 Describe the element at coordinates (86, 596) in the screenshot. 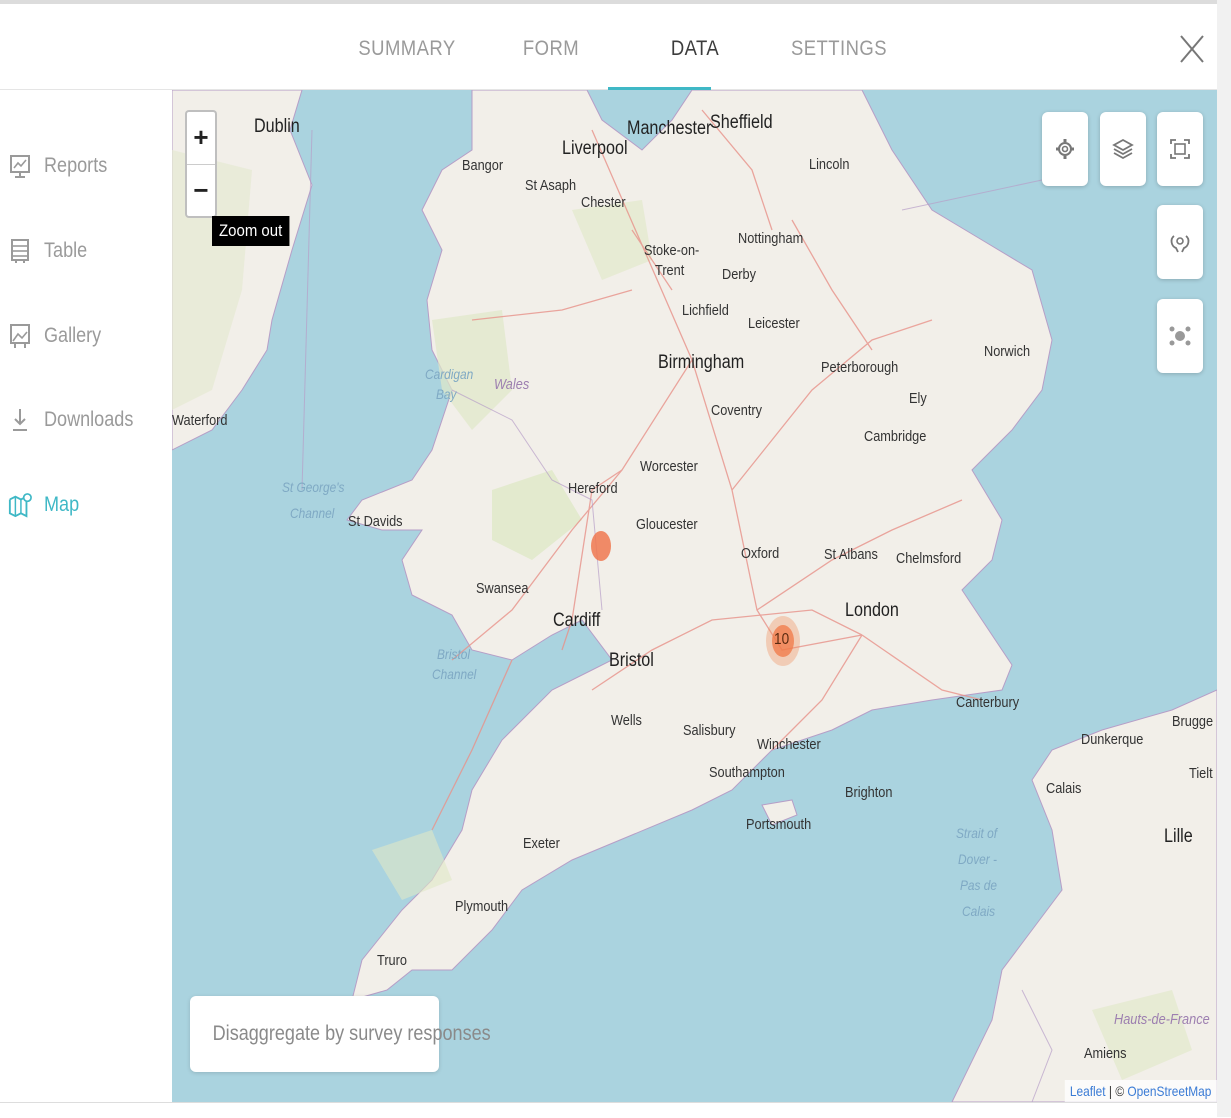

I see `sidebar: Reports Table Gallery Downloads Map` at that location.